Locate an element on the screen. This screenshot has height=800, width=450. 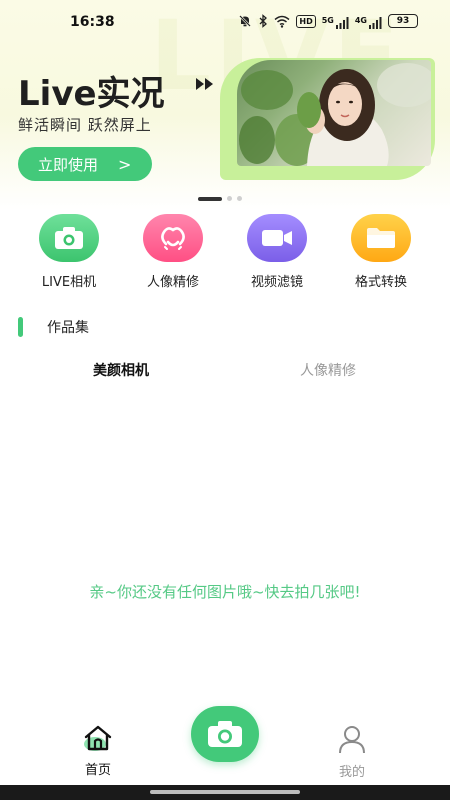
banner-photo is located at coordinates (334, 113).